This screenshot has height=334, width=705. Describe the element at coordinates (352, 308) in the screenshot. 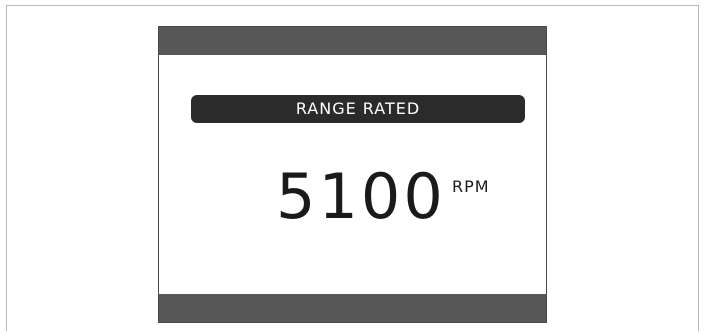

I see `bottom-bar` at that location.